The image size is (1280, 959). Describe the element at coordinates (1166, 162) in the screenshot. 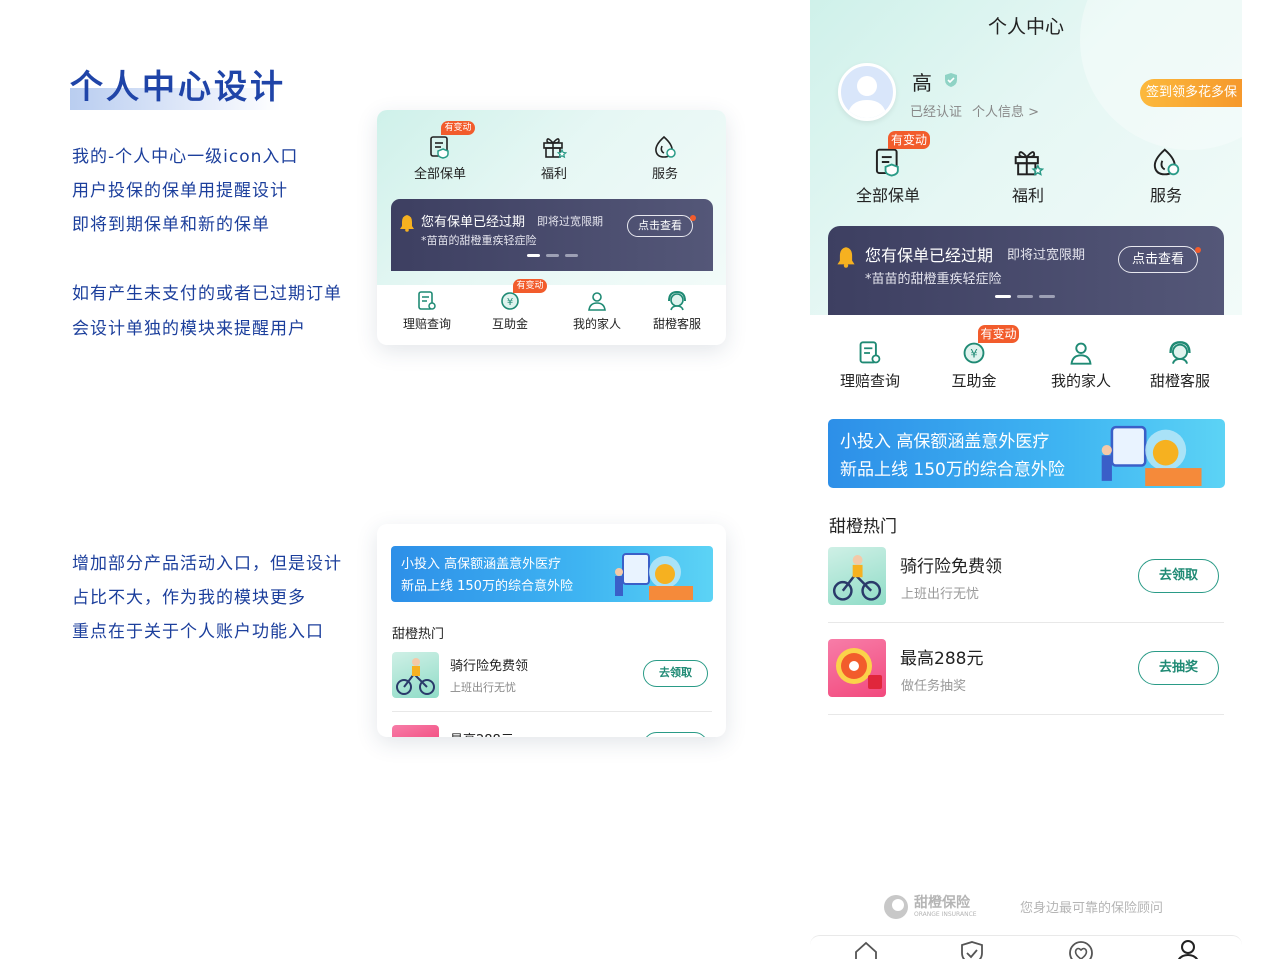

I see `service-icon` at that location.